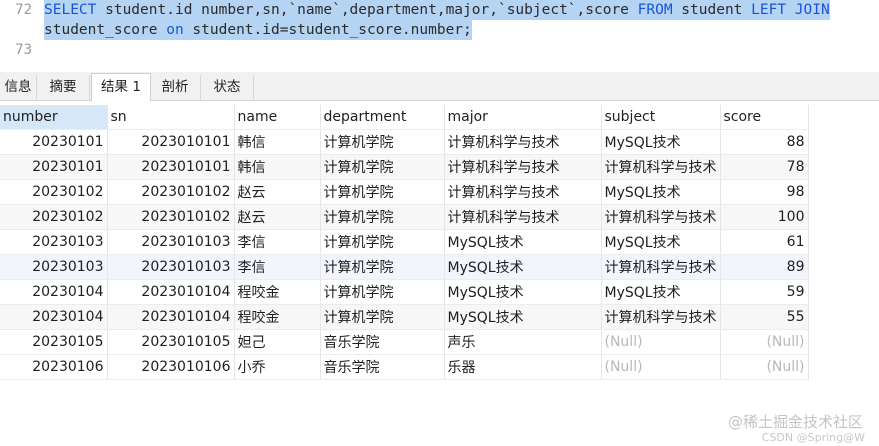 This screenshot has width=879, height=446. Describe the element at coordinates (764, 217) in the screenshot. I see `cell-score: 100` at that location.